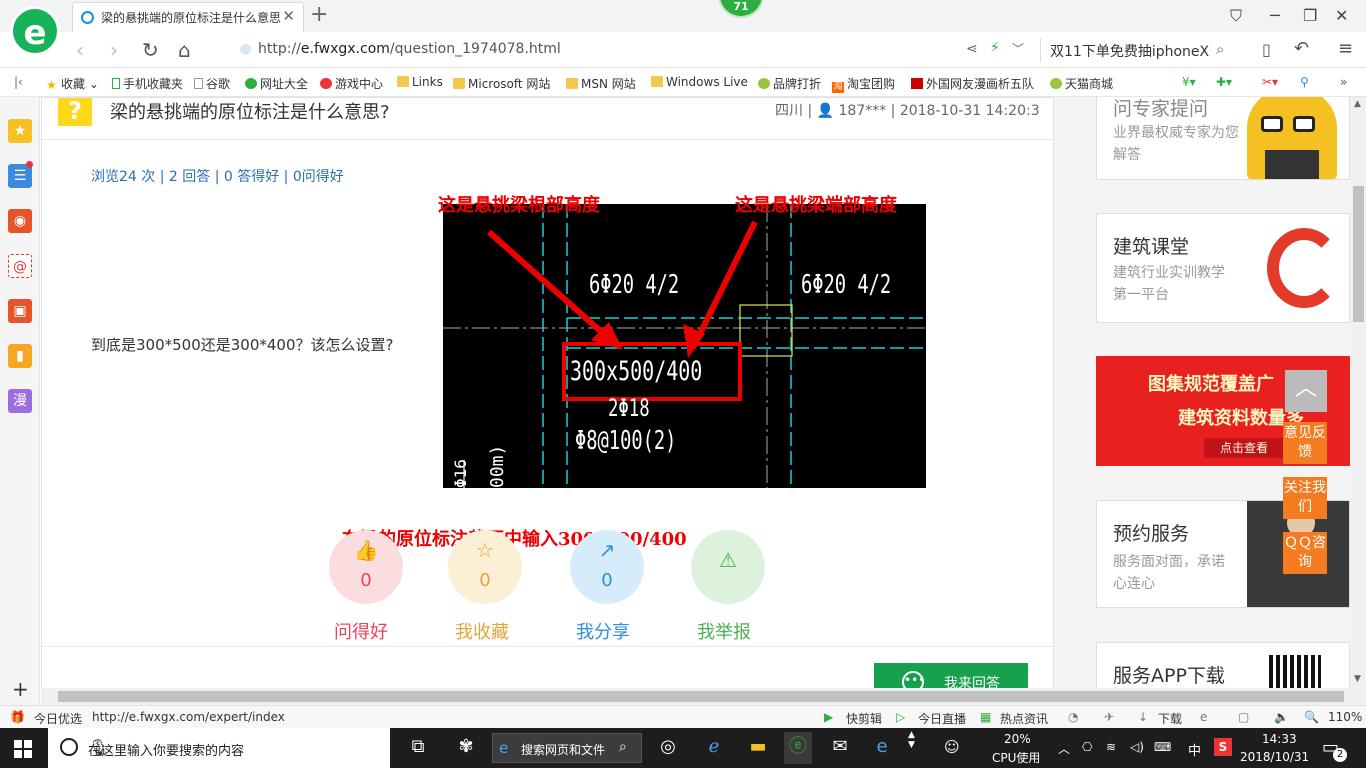 This screenshot has width=1366, height=768. I want to click on bookmark-google: 谷歌, so click(212, 83).